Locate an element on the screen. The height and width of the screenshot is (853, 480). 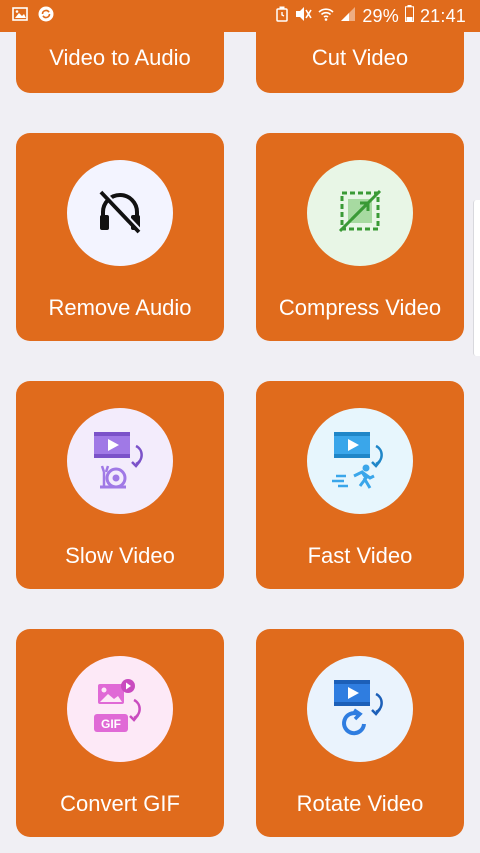
battery-percent: 29% is located at coordinates (380, 15).